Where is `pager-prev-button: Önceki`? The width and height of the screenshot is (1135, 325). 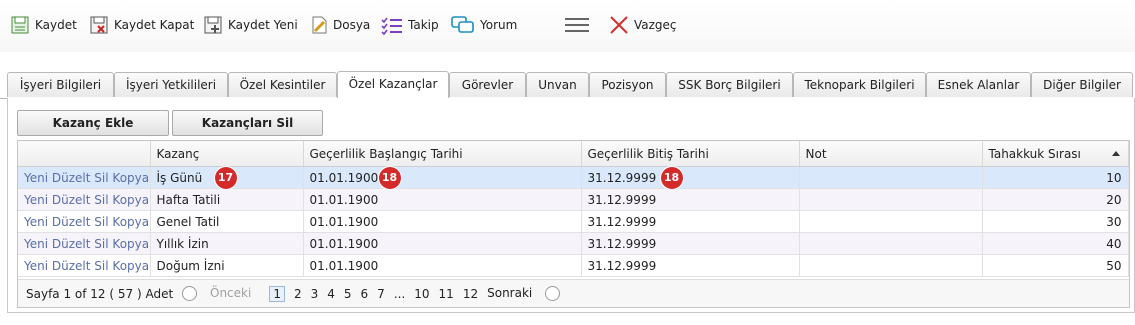
pager-prev-button: Önceki is located at coordinates (221, 293).